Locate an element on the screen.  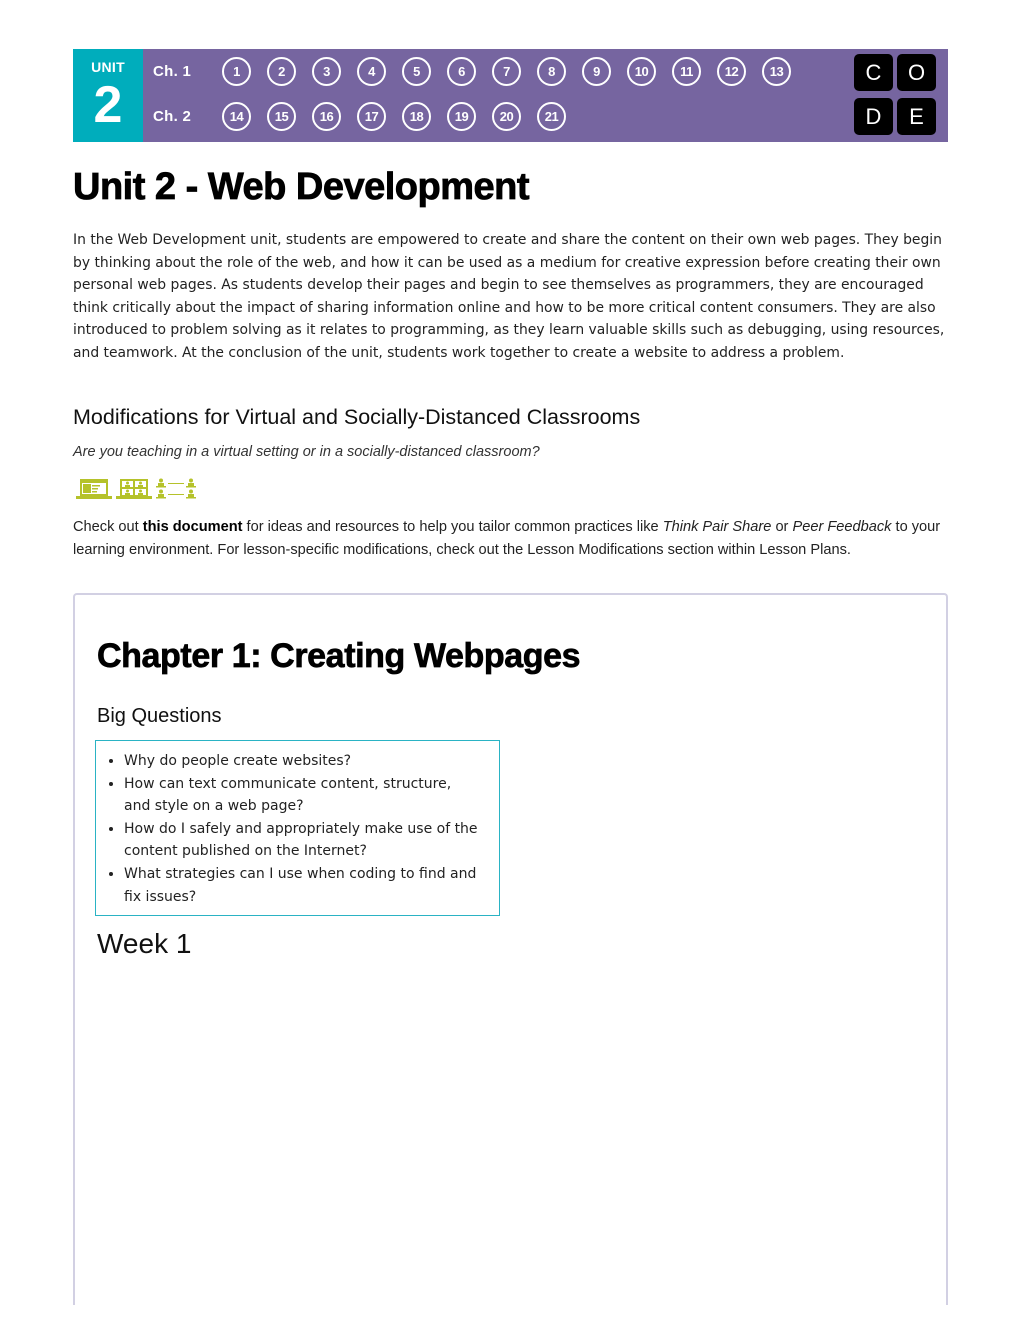
lesson-link: 12 is located at coordinates (731, 71).